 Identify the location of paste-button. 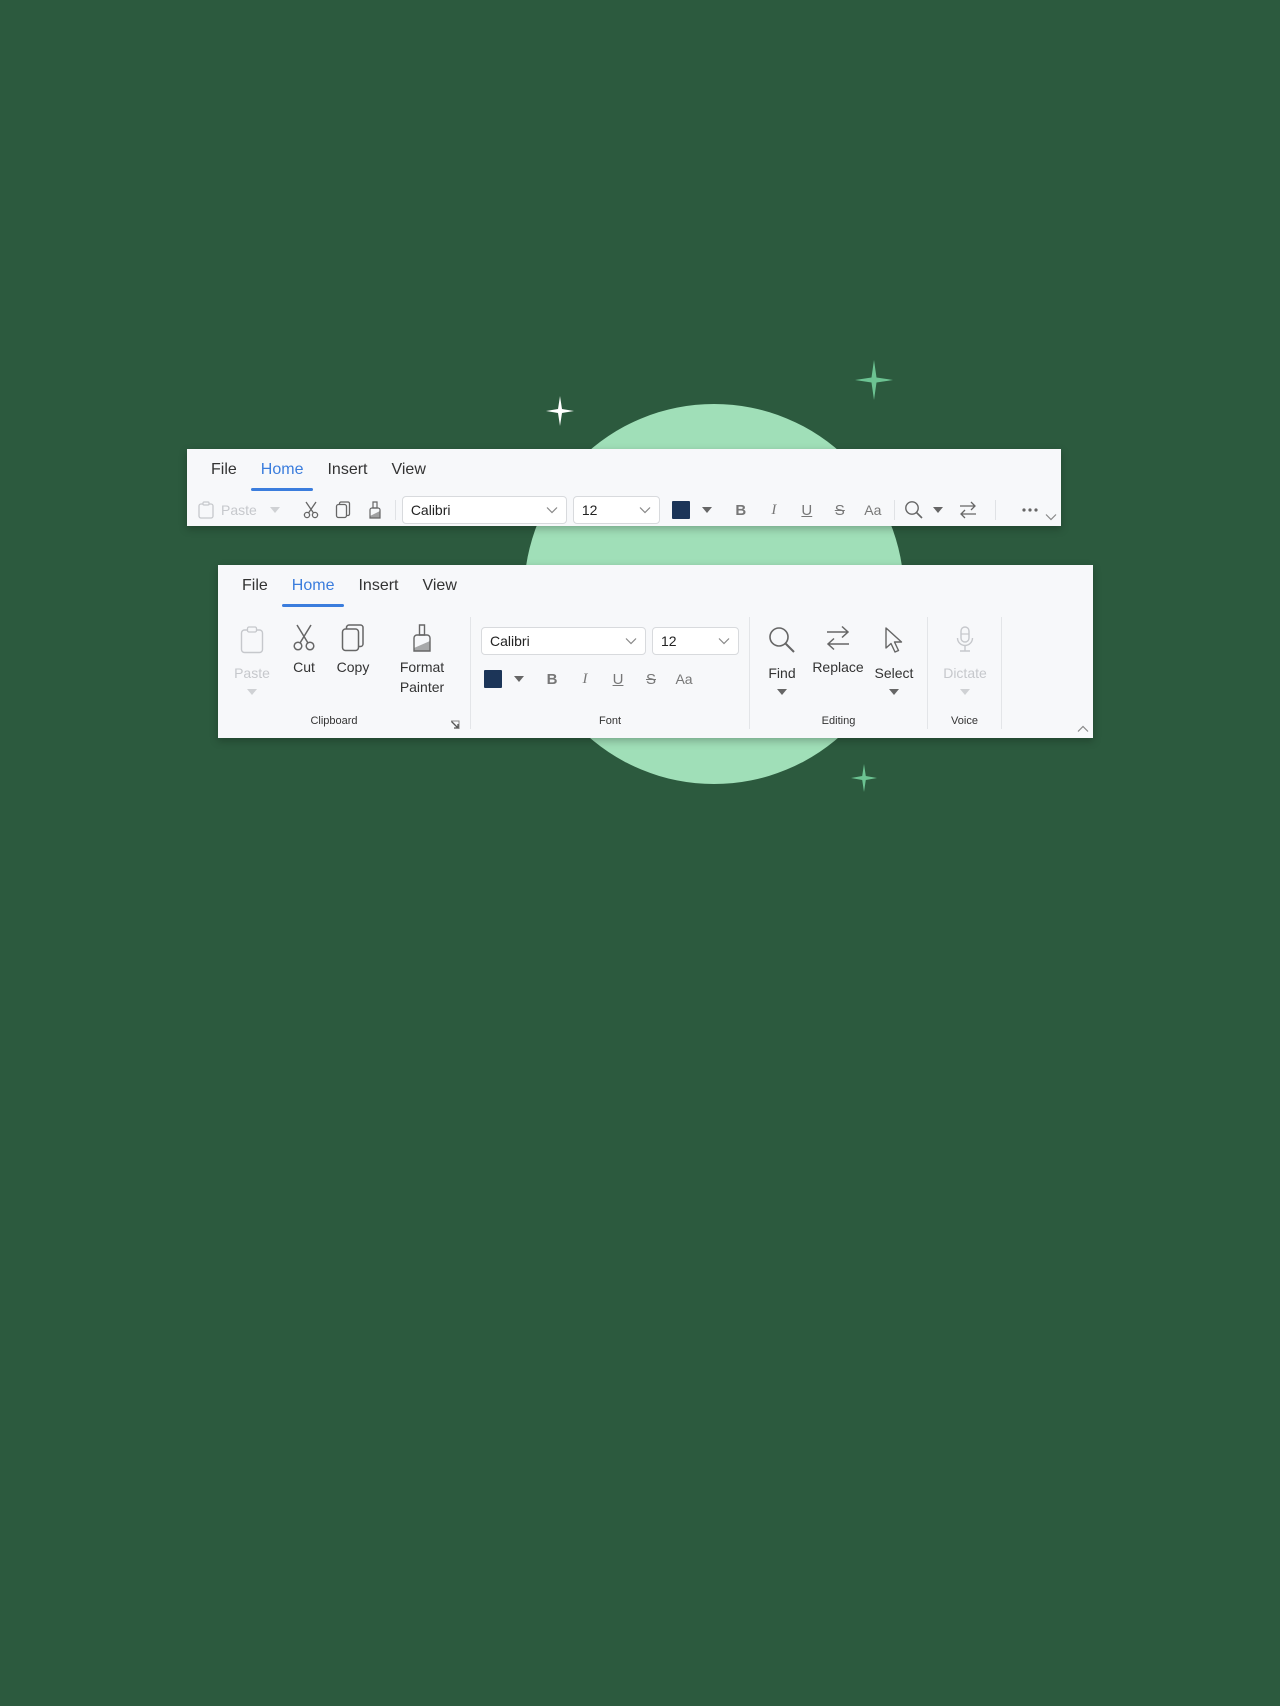
(206, 510).